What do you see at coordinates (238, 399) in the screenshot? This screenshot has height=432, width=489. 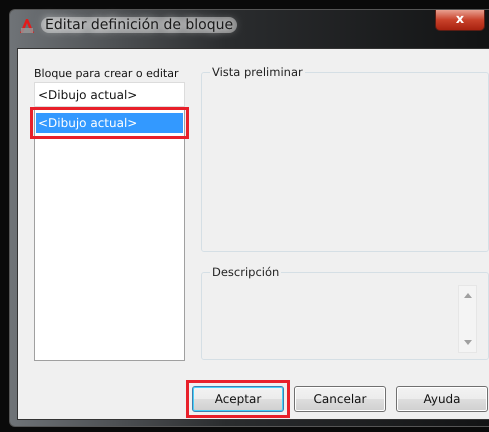 I see `dialog-button: Aceptar` at bounding box center [238, 399].